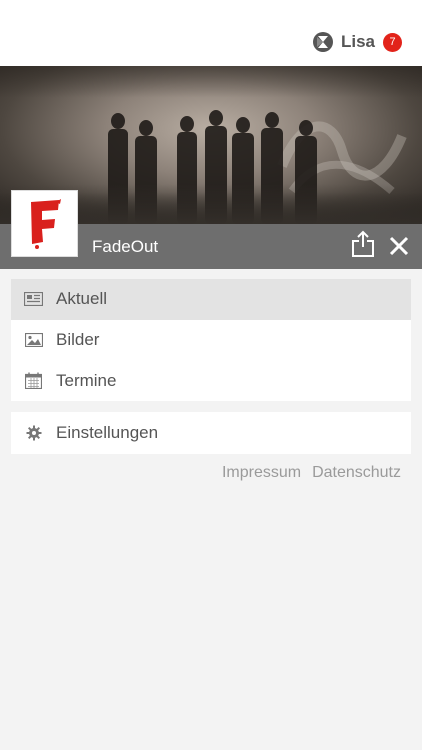 The image size is (422, 750). What do you see at coordinates (33, 340) in the screenshot?
I see `image-icon` at bounding box center [33, 340].